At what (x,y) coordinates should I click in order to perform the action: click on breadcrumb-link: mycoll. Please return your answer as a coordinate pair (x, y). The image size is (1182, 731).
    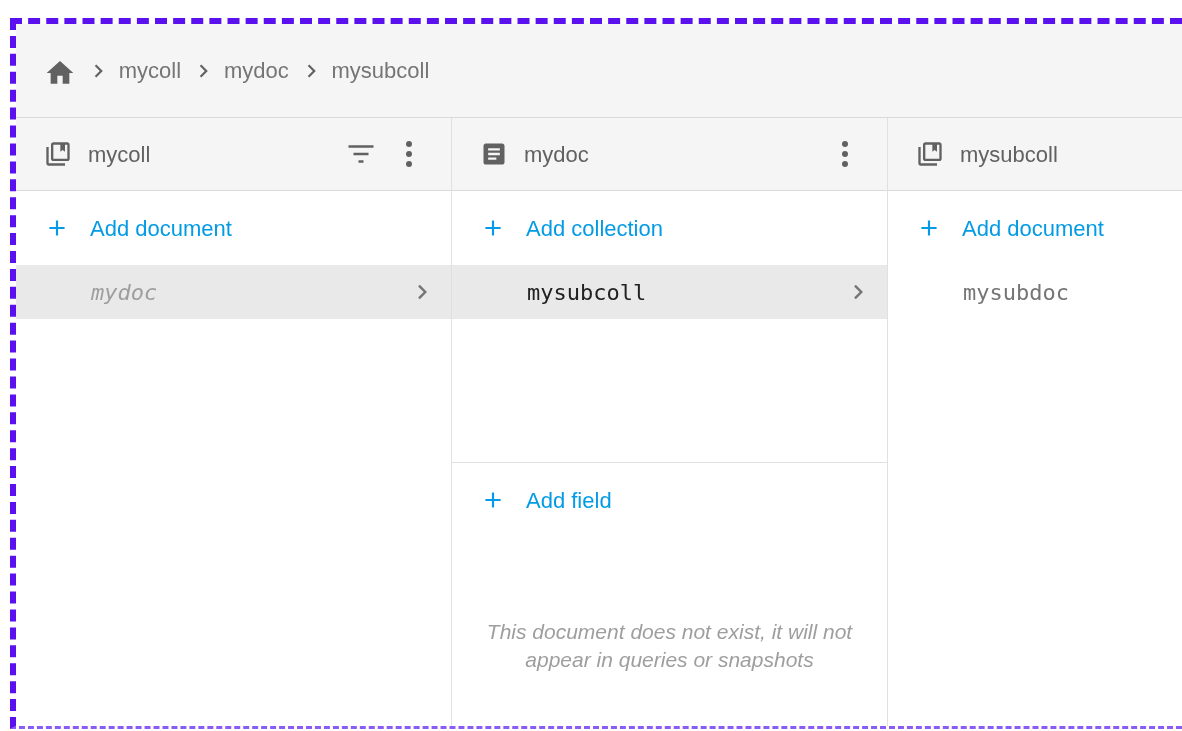
    Looking at the image, I should click on (150, 70).